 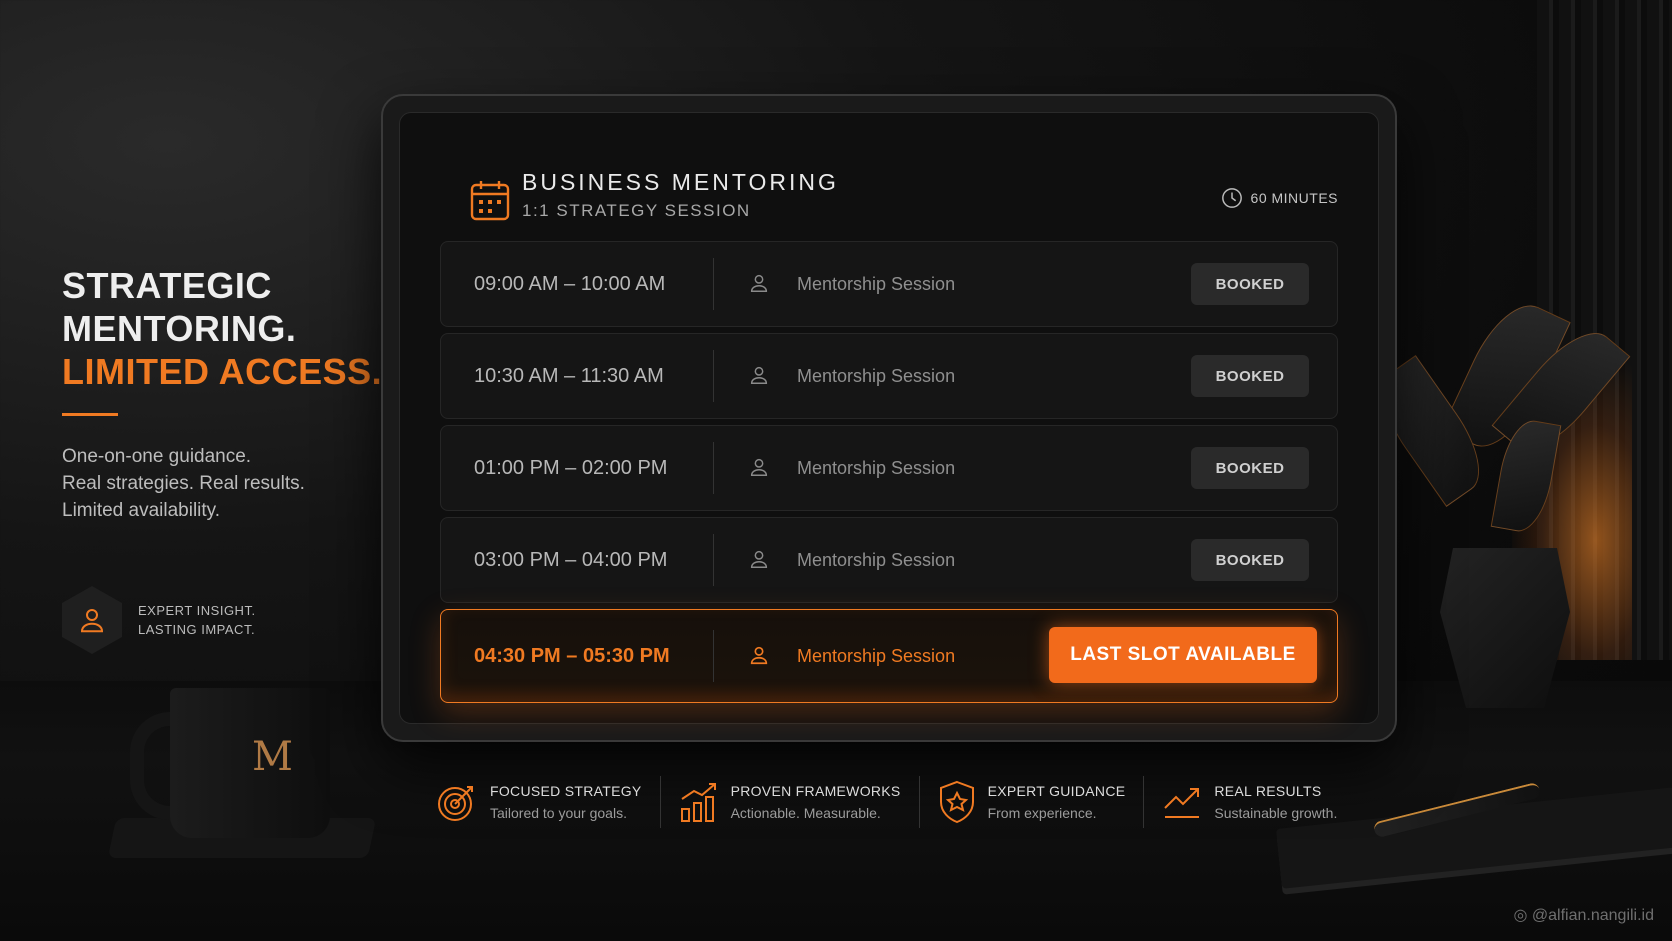 What do you see at coordinates (197, 610) in the screenshot?
I see `badge-line-1: EXPERT INSIGHT.` at bounding box center [197, 610].